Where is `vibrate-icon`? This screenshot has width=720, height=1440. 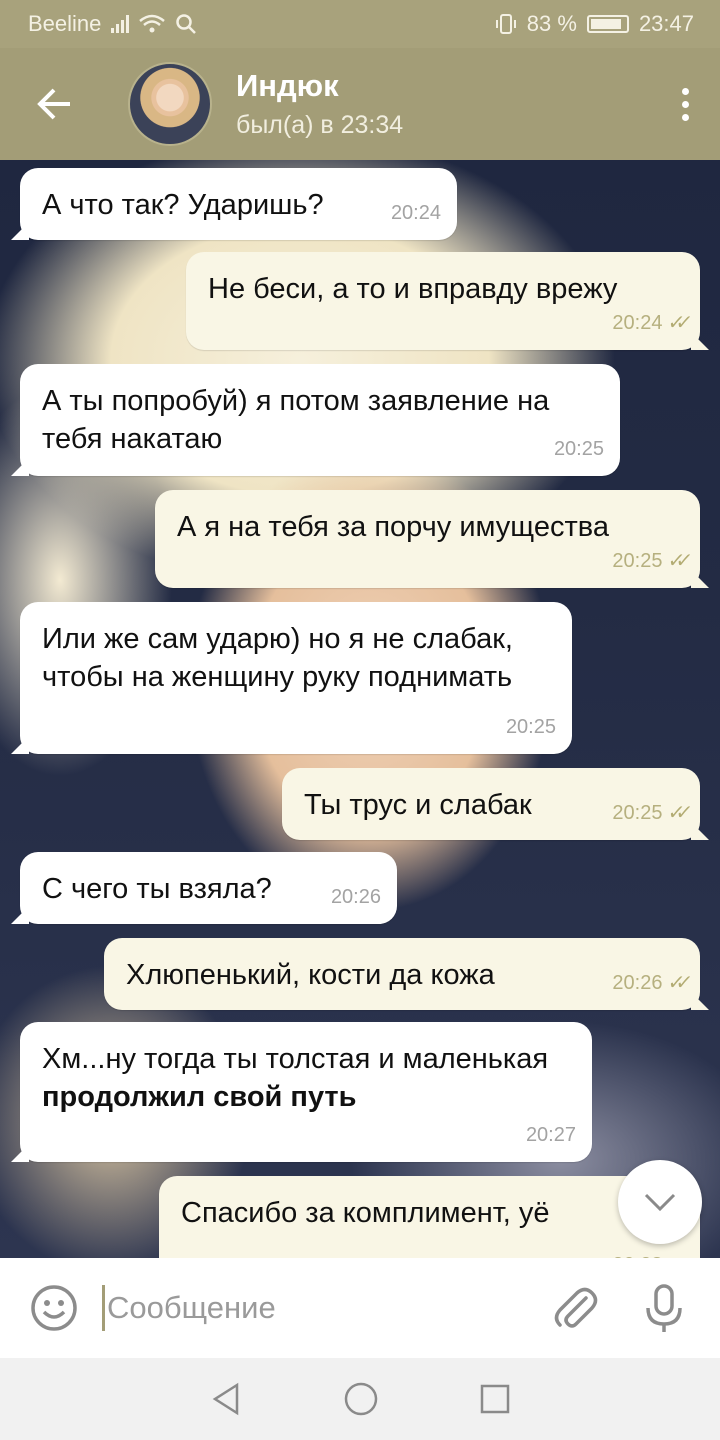
vibrate-icon is located at coordinates (505, 24).